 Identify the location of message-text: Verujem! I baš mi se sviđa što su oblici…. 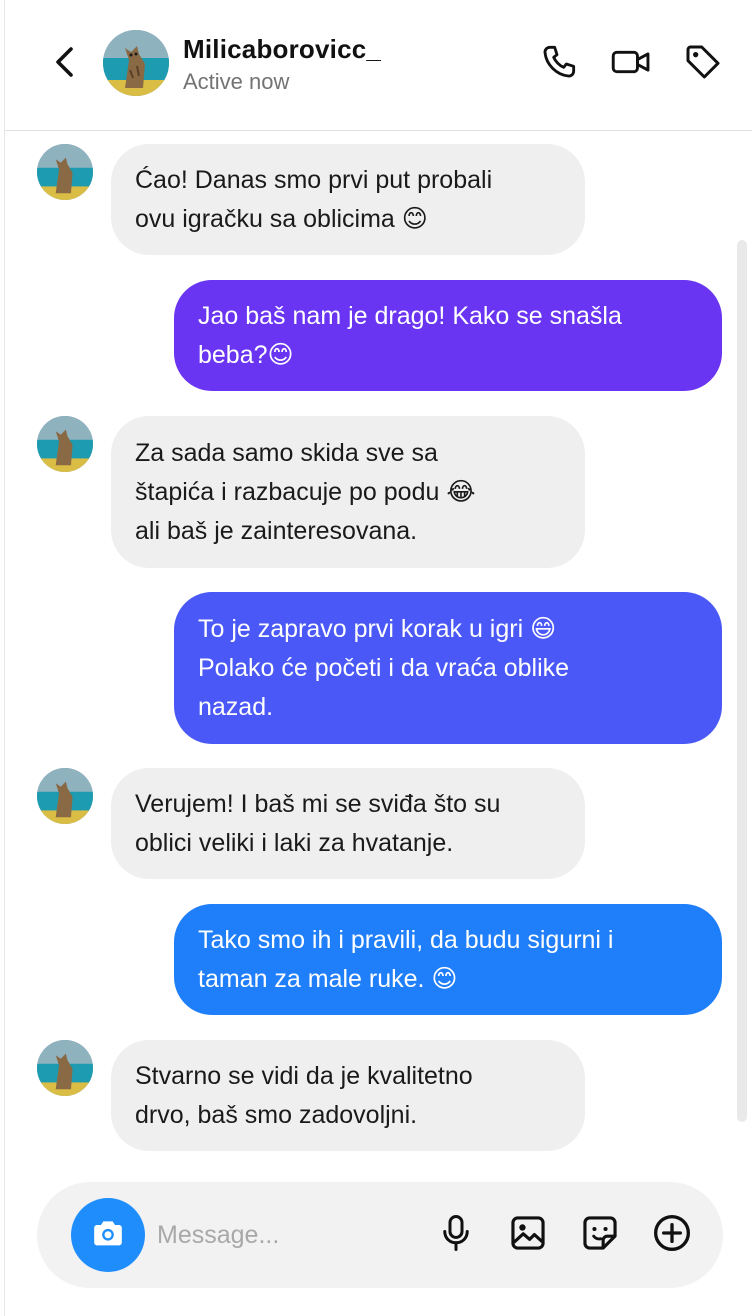
(317, 824).